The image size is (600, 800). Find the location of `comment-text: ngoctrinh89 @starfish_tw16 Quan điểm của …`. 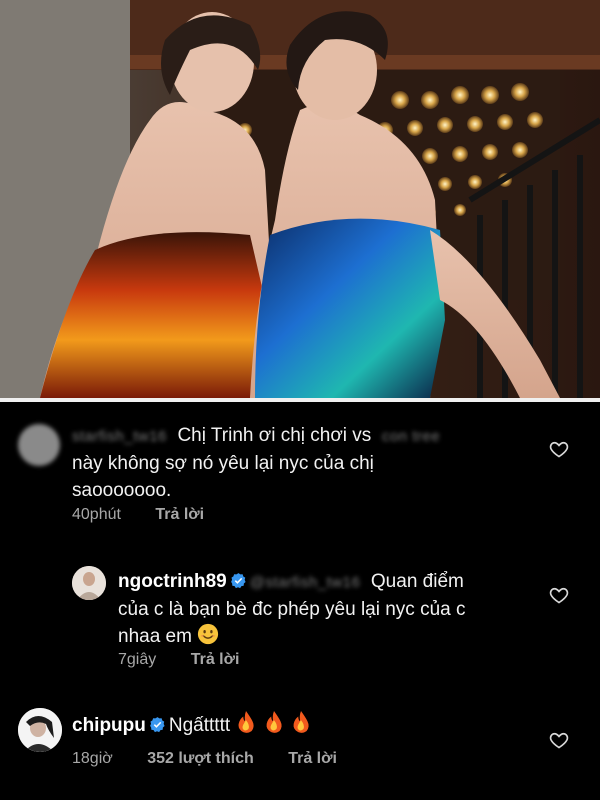

comment-text: ngoctrinh89 @starfish_tw16 Quan điểm của … is located at coordinates (328, 609).